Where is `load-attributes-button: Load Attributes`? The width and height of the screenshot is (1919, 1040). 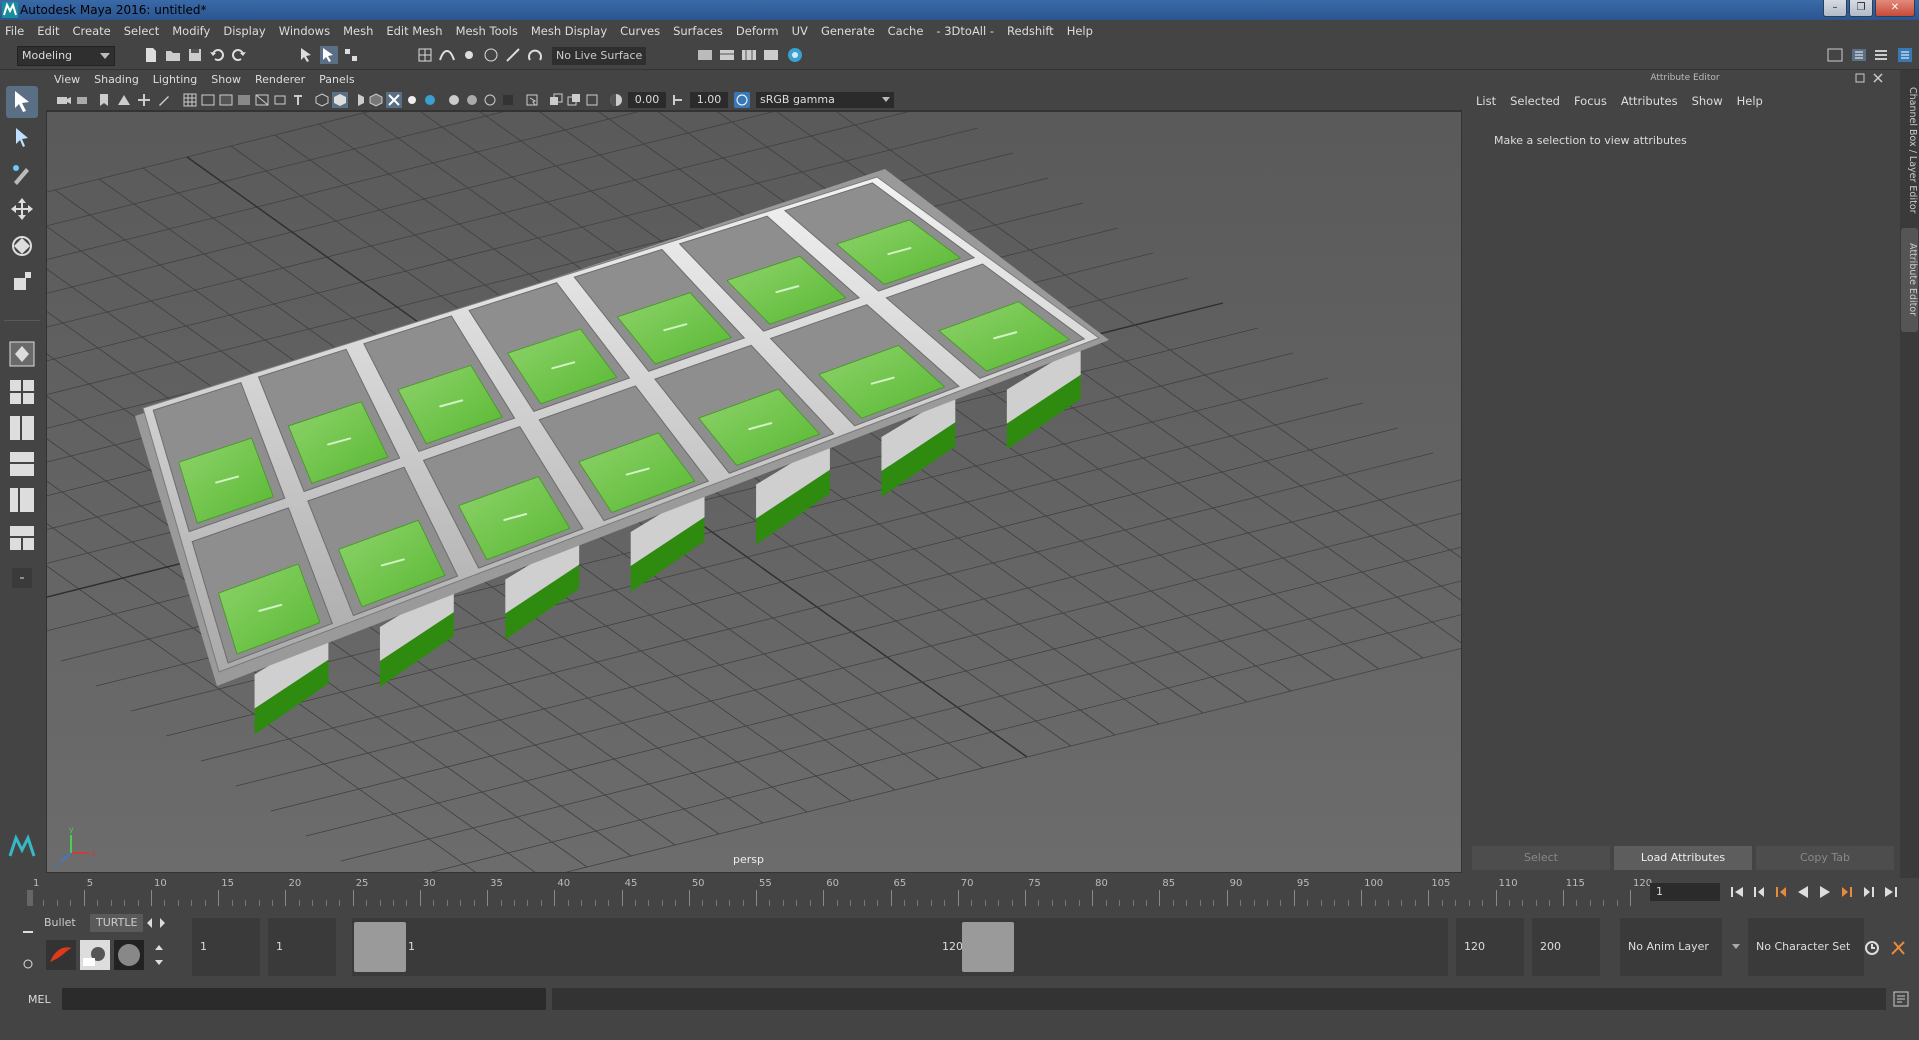
load-attributes-button: Load Attributes is located at coordinates (1683, 858).